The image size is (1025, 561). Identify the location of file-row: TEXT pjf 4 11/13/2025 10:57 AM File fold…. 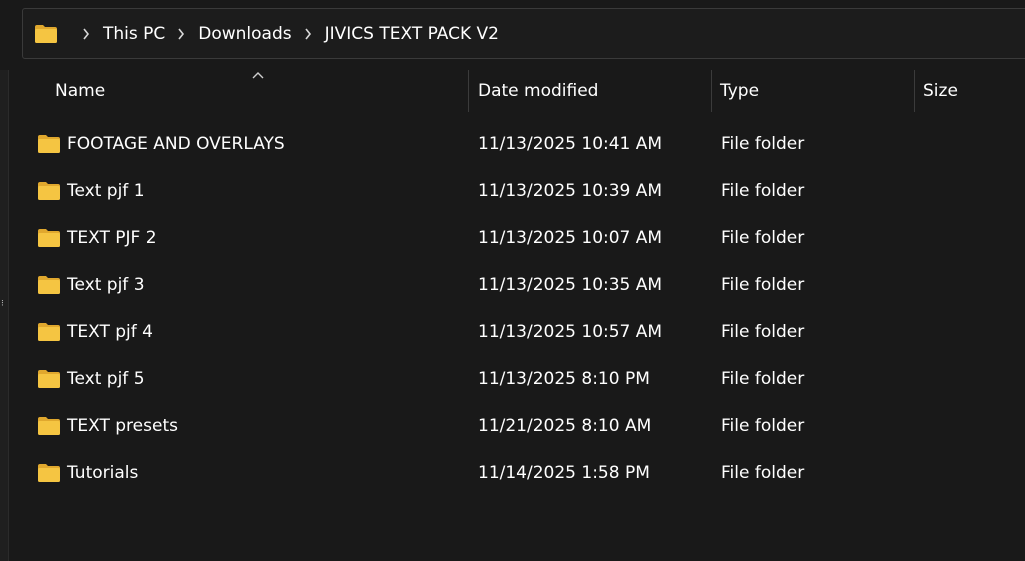
(516, 331).